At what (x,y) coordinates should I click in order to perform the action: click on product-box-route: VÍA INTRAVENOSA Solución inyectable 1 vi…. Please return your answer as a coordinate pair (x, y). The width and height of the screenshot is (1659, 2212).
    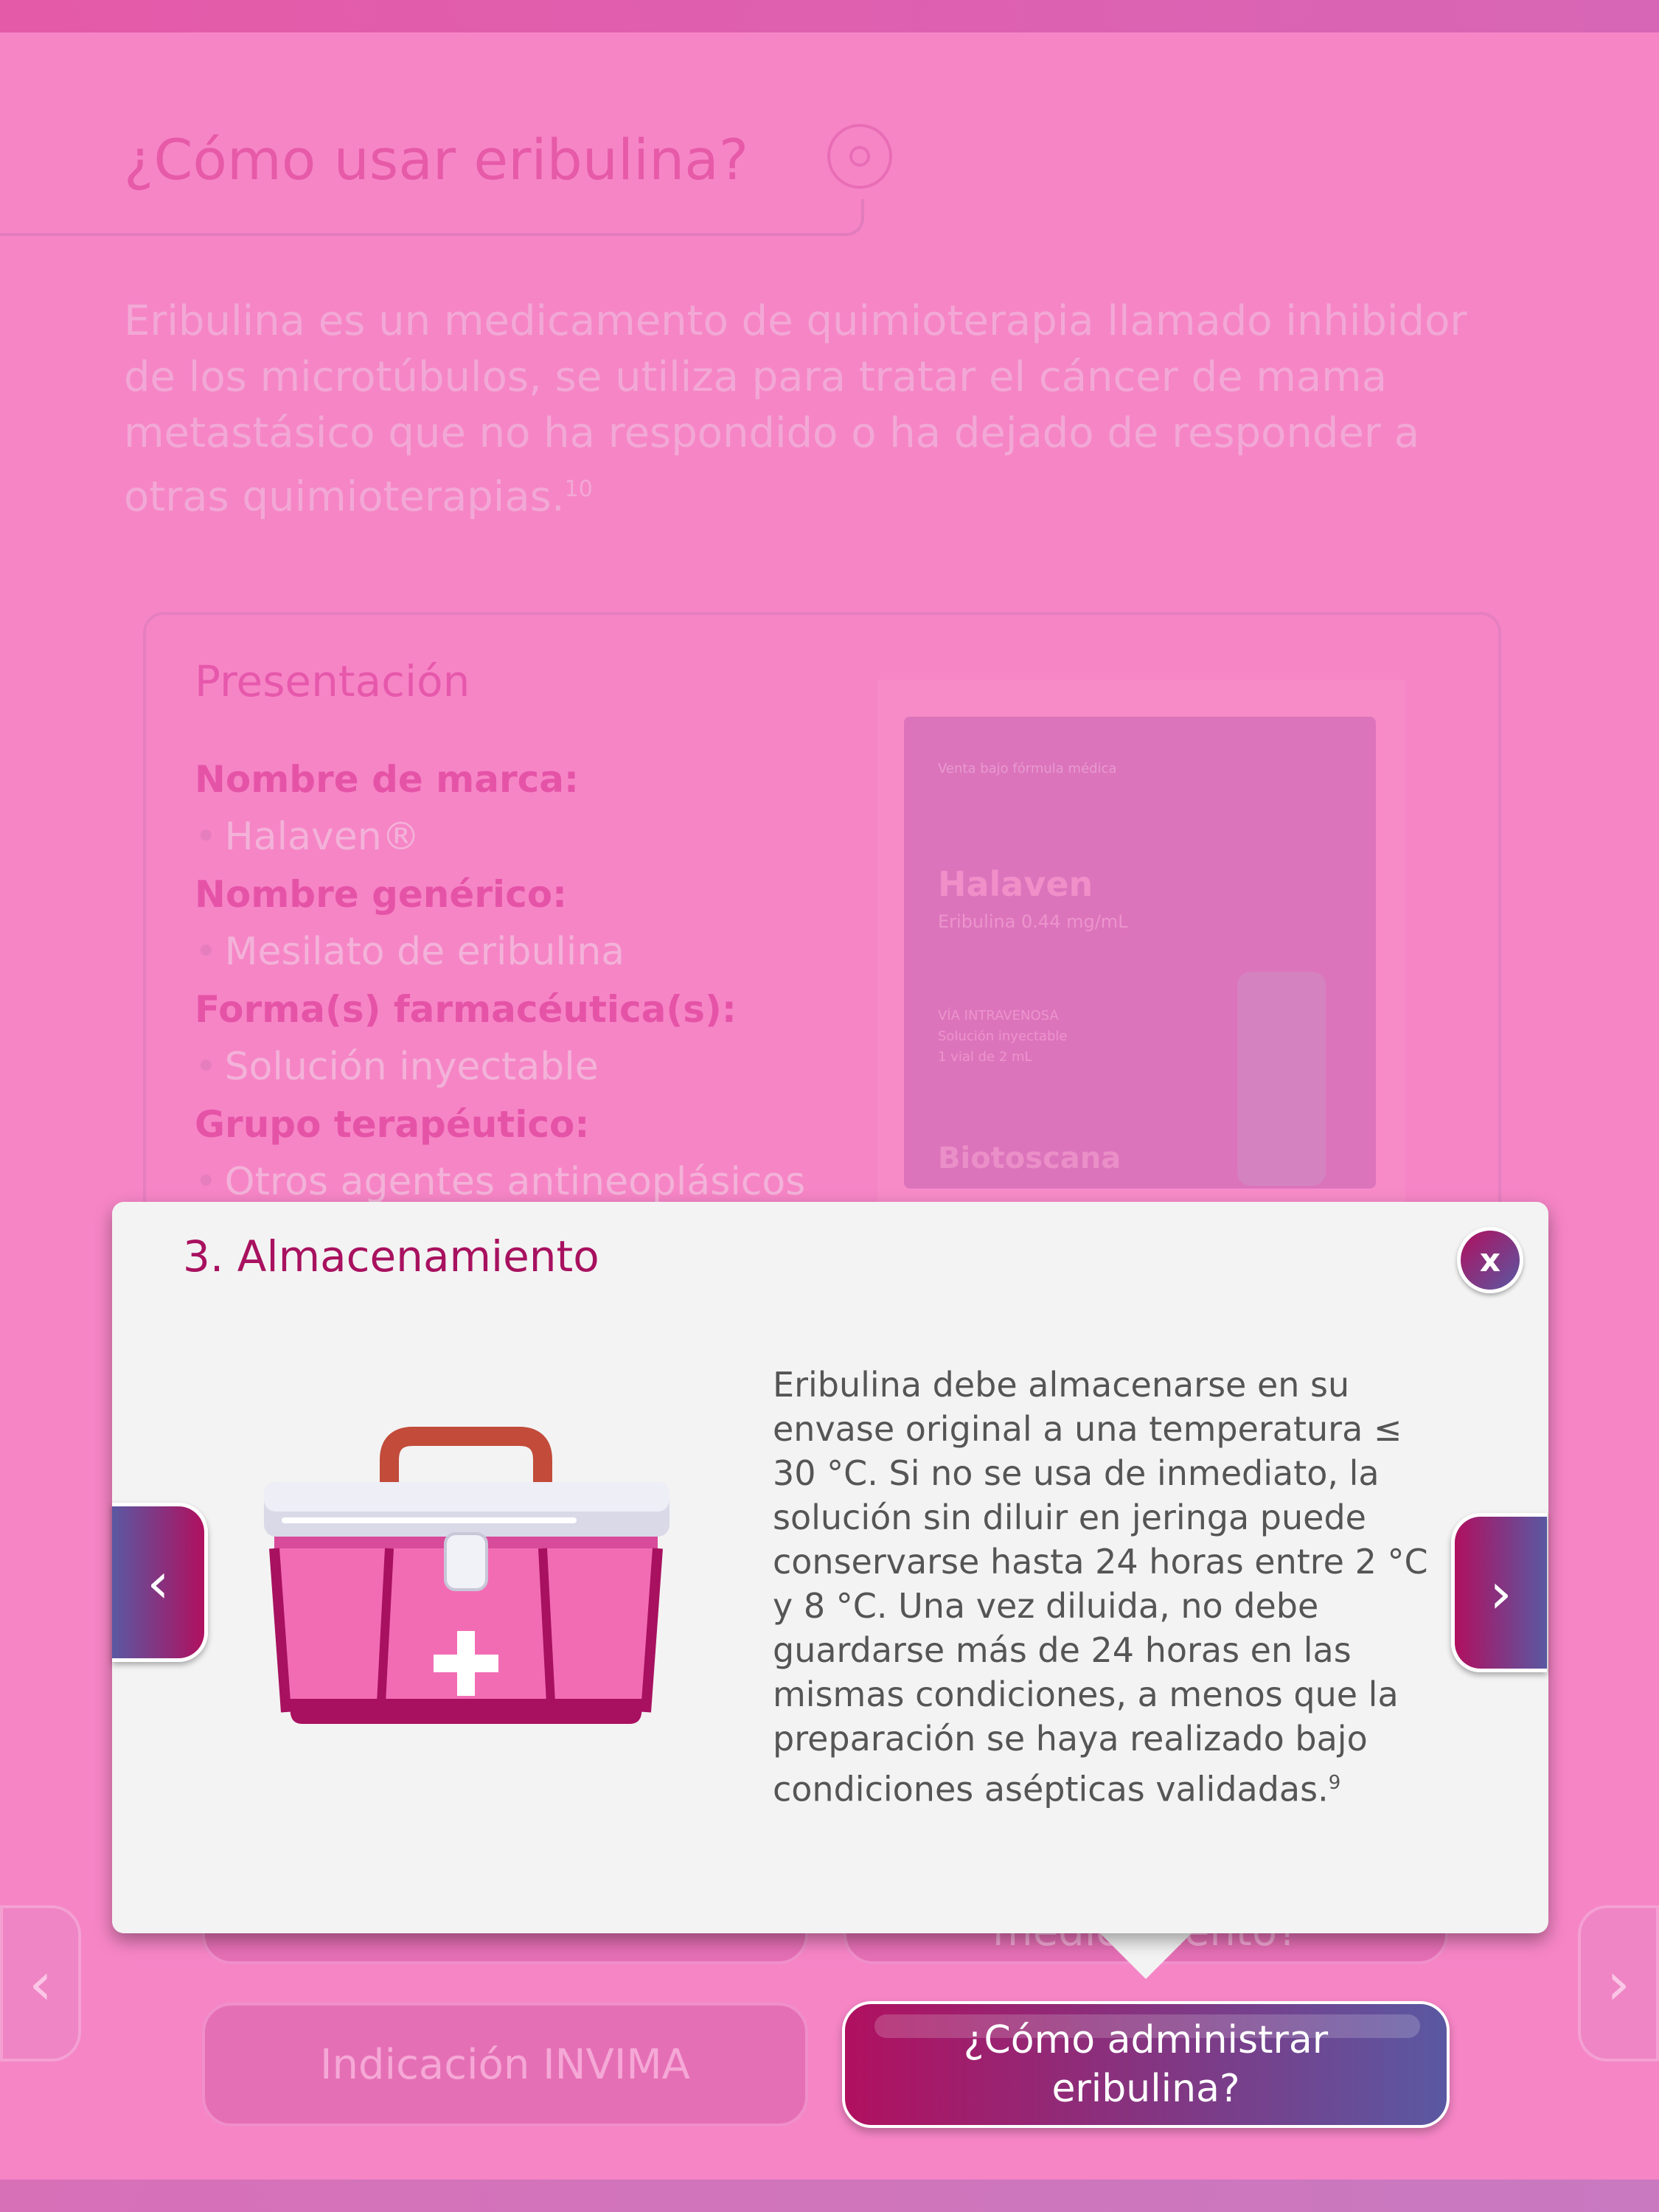
    Looking at the image, I should click on (1034, 1037).